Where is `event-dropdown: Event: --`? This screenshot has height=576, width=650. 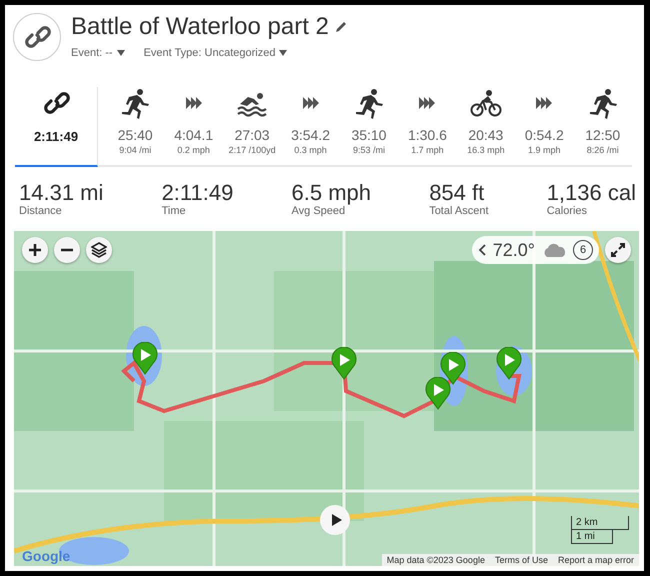
event-dropdown: Event: -- is located at coordinates (98, 53).